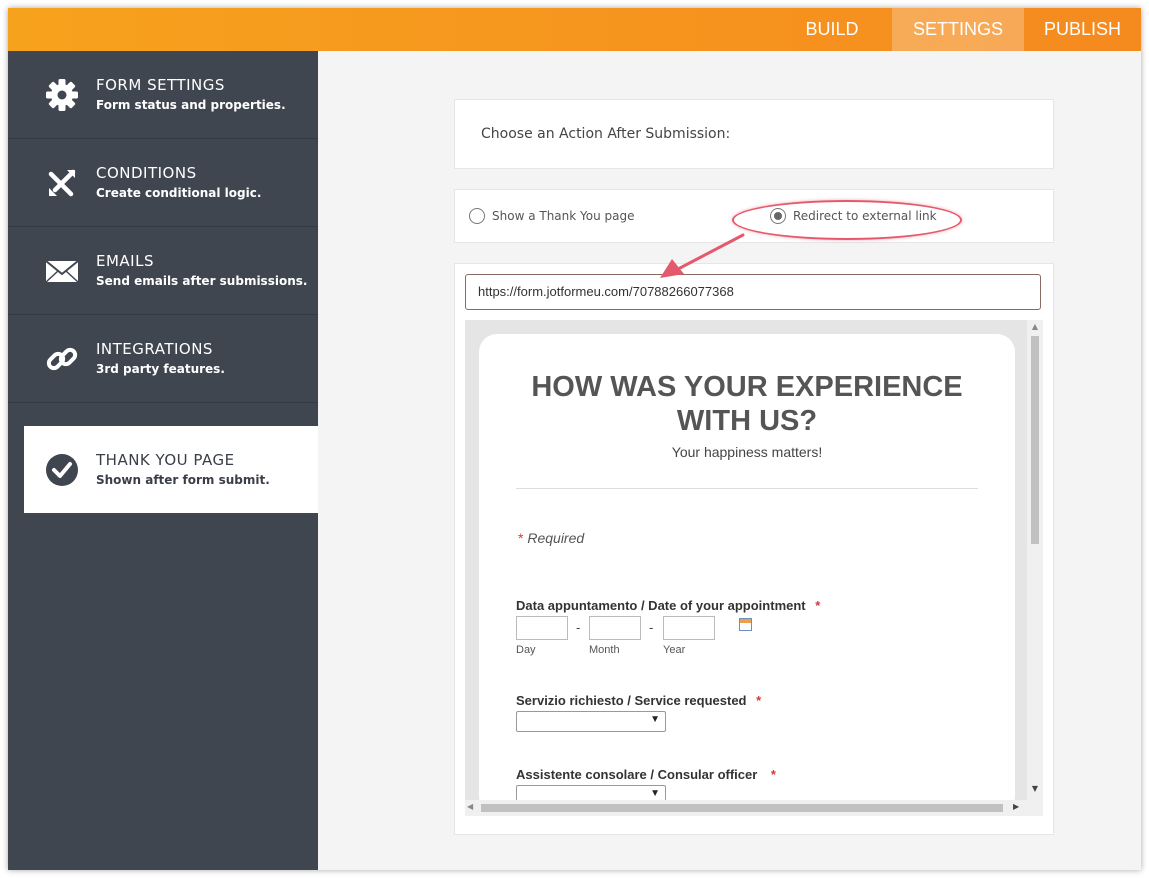  What do you see at coordinates (747, 404) in the screenshot?
I see `preview-form-title: HOW WAS YOUR EXPERIENCE WITH US?` at bounding box center [747, 404].